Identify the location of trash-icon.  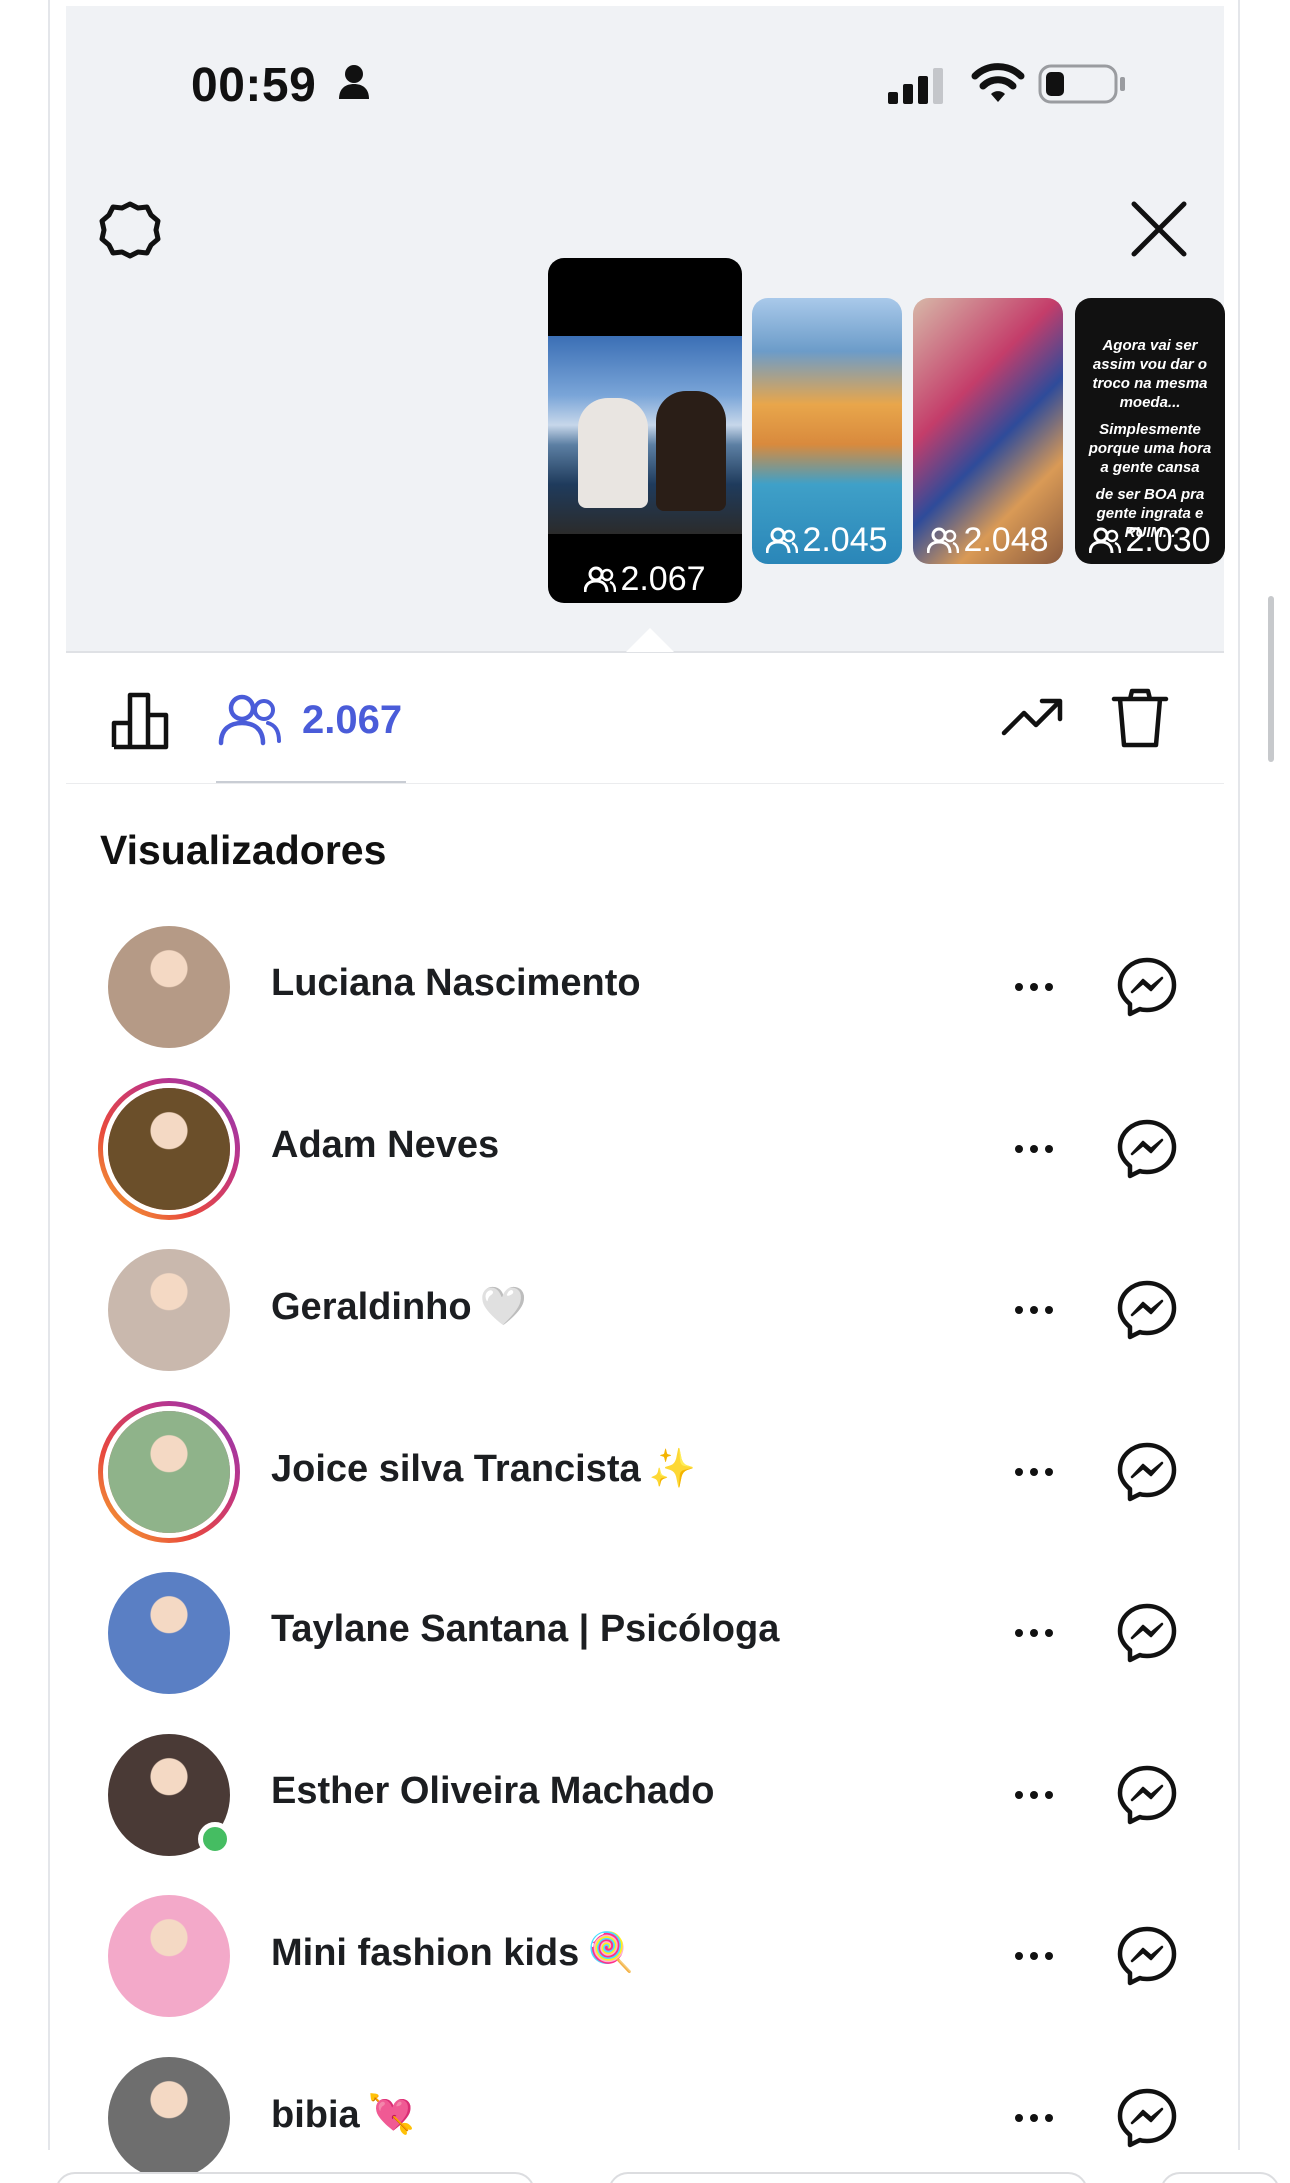
(1140, 718).